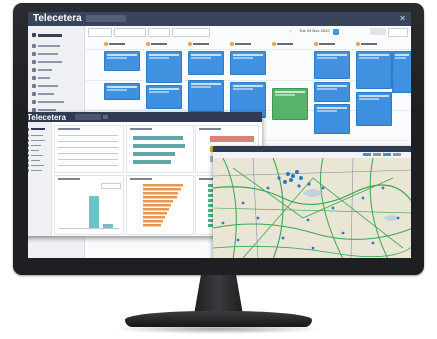 The image size is (437, 339). I want to click on dashboard-top-bar: Telecetera, so click(145, 117).